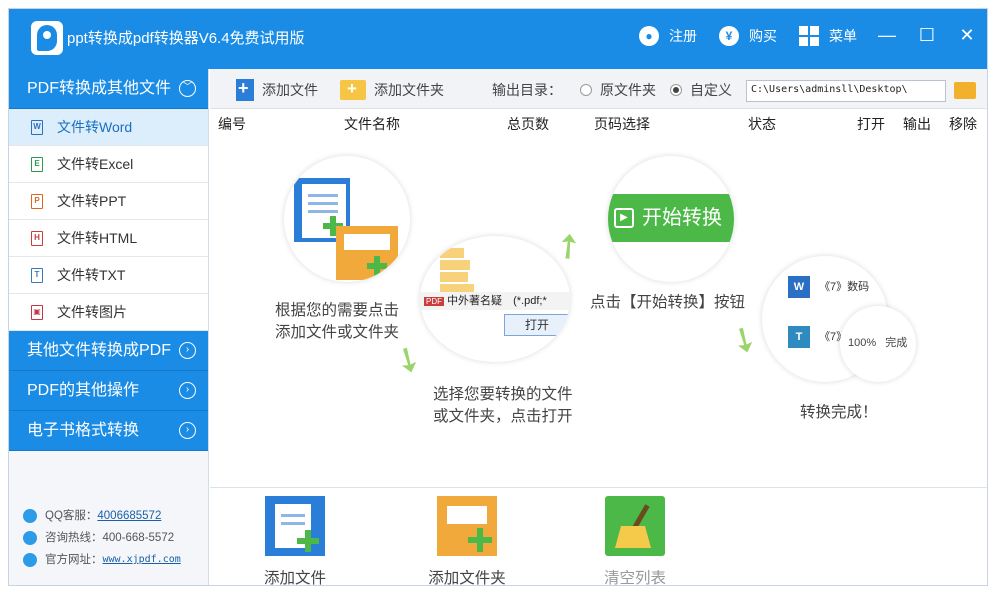 The height and width of the screenshot is (594, 996). I want to click on step2-illustration: PDF 中外著名疑 (*.pdf;* 打开, so click(495, 299).